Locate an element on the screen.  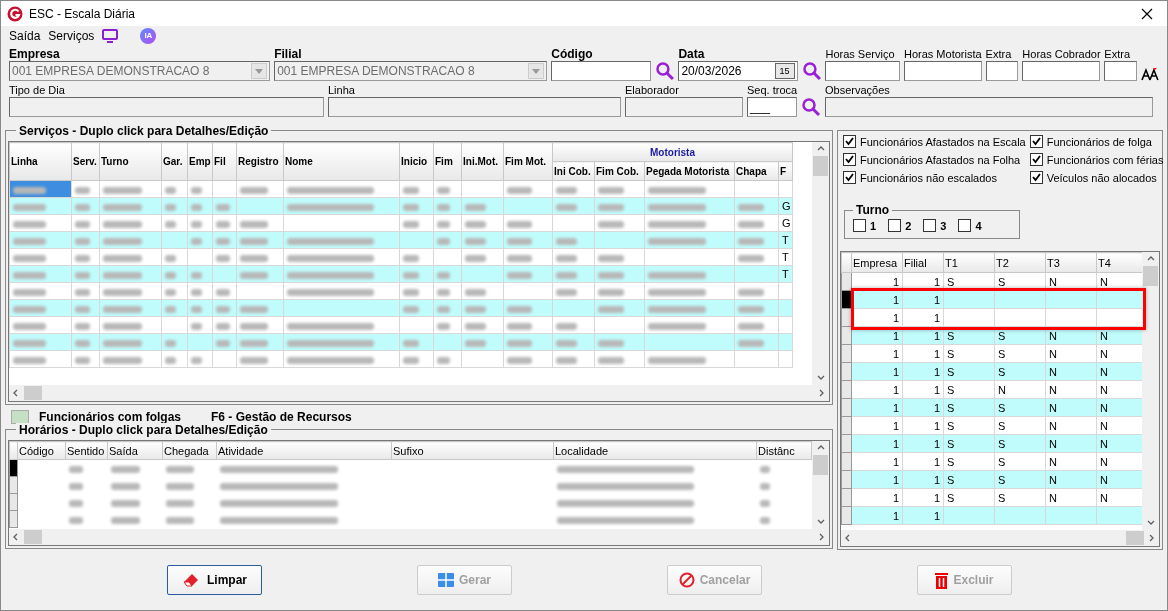
line-field is located at coordinates (474, 107).